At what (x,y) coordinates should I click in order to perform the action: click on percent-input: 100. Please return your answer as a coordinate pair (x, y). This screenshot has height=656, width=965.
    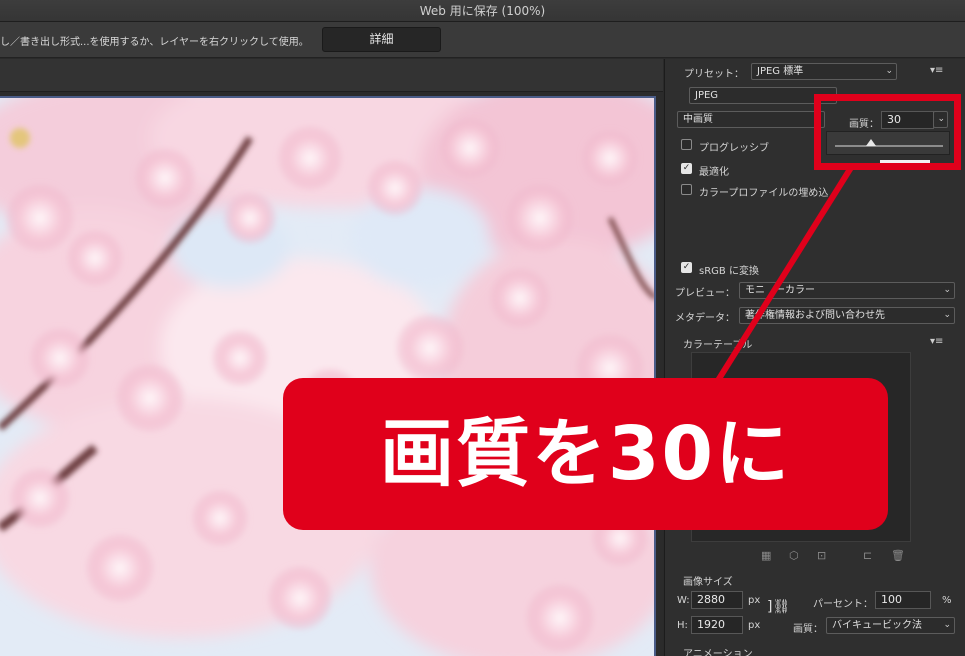
    Looking at the image, I should click on (903, 600).